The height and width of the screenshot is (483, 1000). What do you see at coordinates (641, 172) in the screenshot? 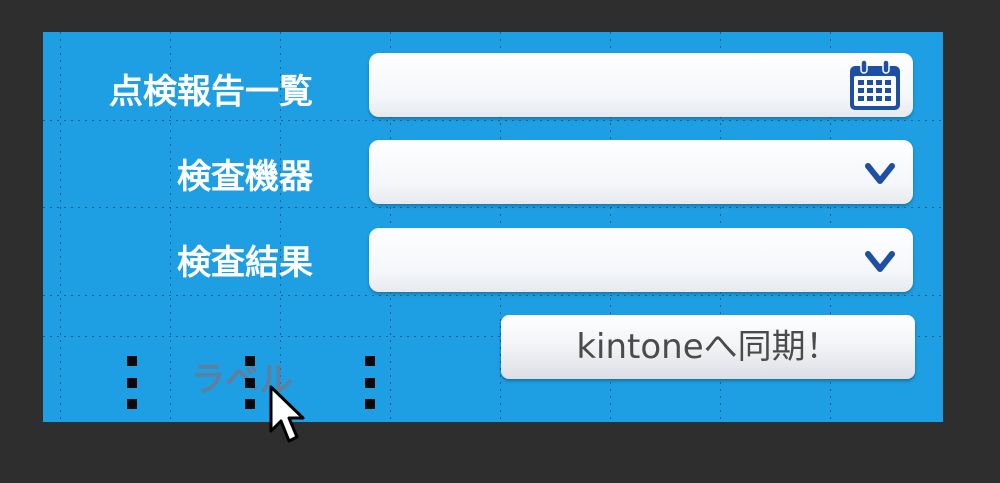
I see `inspection-equipment-select` at bounding box center [641, 172].